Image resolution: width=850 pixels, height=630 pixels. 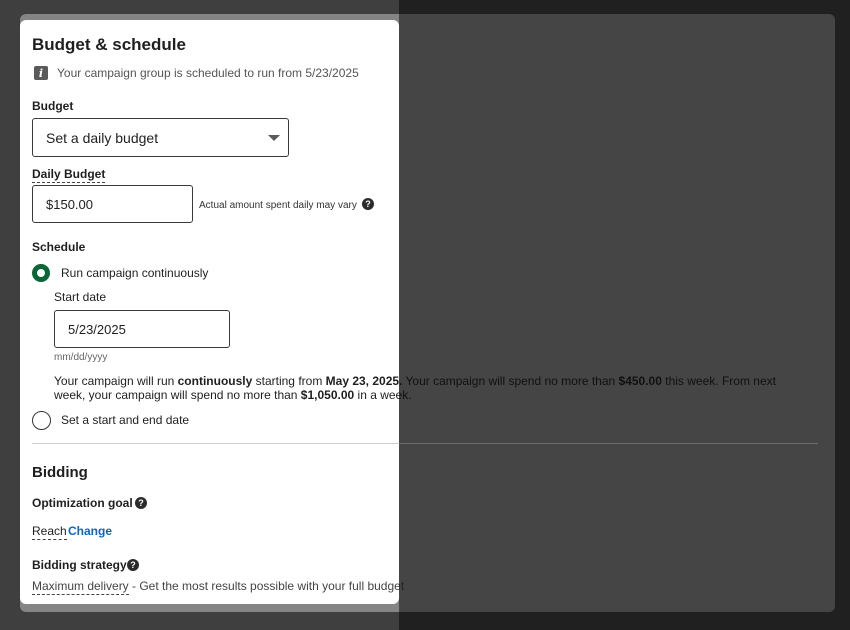 I want to click on daily-budget-note: Actual amount spent daily may vary, so click(x=278, y=205).